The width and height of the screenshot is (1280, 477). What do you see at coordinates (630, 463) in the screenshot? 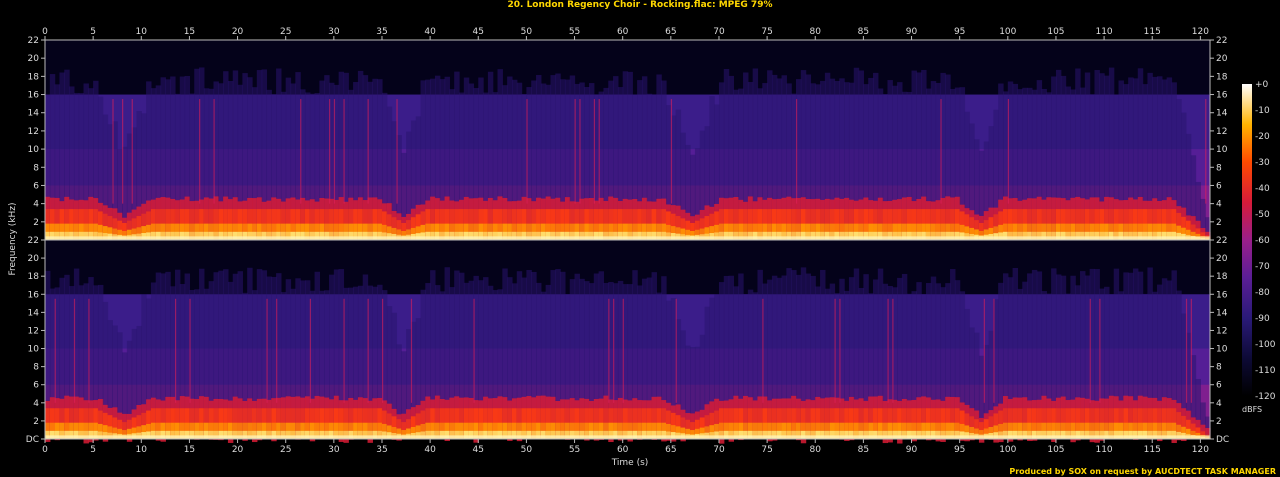
I see `x-axis-label: Time (s)` at bounding box center [630, 463].